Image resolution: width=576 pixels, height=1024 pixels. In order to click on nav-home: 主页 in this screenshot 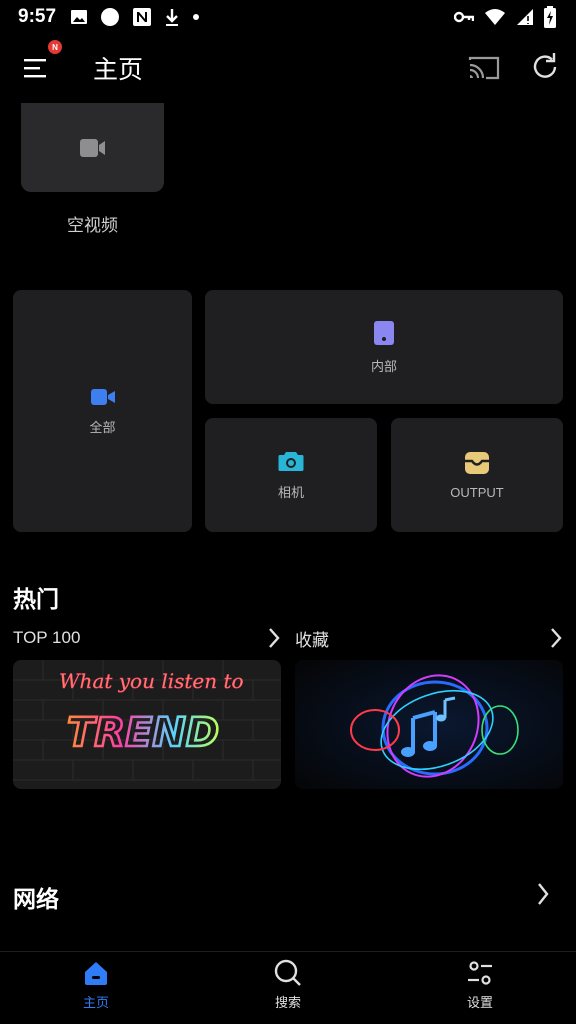, I will do `click(96, 984)`.